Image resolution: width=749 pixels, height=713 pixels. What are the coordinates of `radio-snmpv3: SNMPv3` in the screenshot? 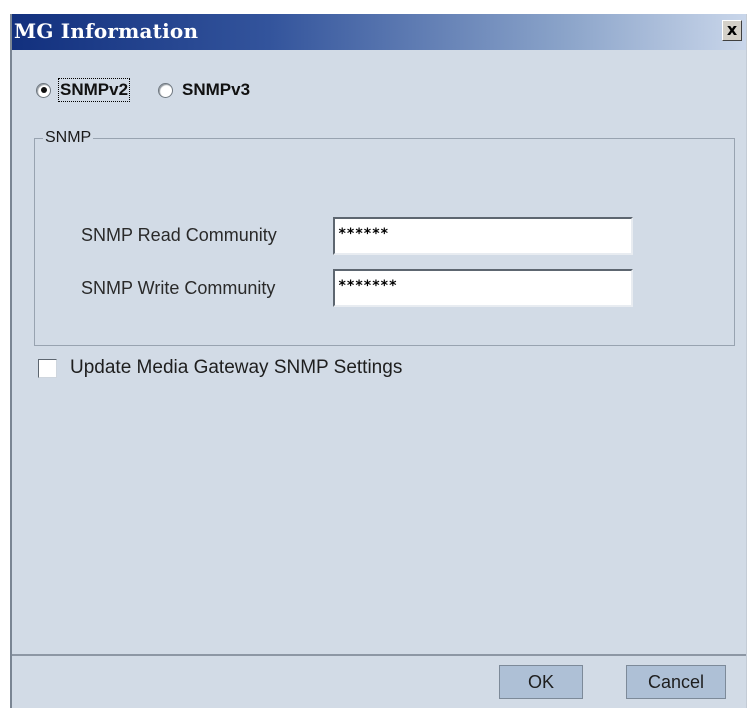 It's located at (204, 90).